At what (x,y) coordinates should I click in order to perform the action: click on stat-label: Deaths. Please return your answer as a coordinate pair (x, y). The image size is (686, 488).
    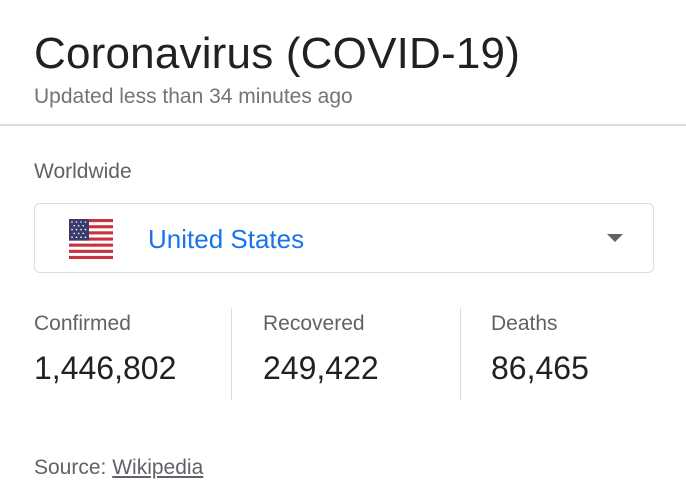
    Looking at the image, I should click on (524, 323).